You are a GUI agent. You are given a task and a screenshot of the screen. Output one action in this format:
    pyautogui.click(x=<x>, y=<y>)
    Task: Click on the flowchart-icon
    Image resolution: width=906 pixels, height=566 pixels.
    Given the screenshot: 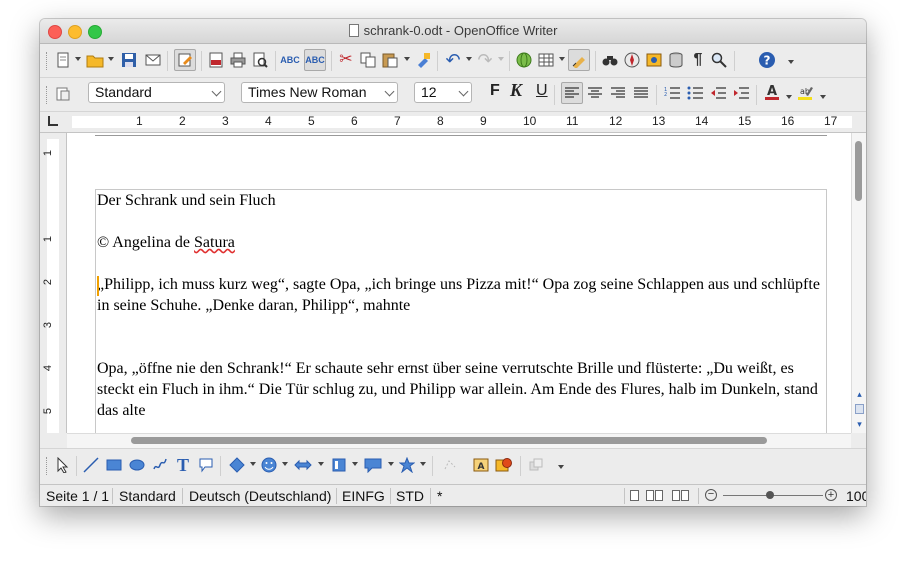 What is the action you would take?
    pyautogui.click(x=339, y=465)
    